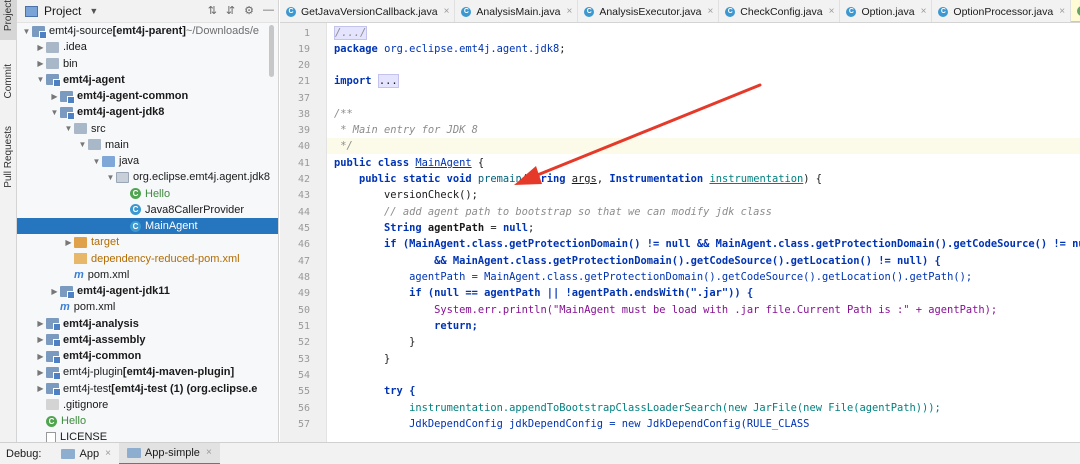  Describe the element at coordinates (1002, 11) in the screenshot. I see `editor-tab: C OptionProcessor.java ×` at that location.